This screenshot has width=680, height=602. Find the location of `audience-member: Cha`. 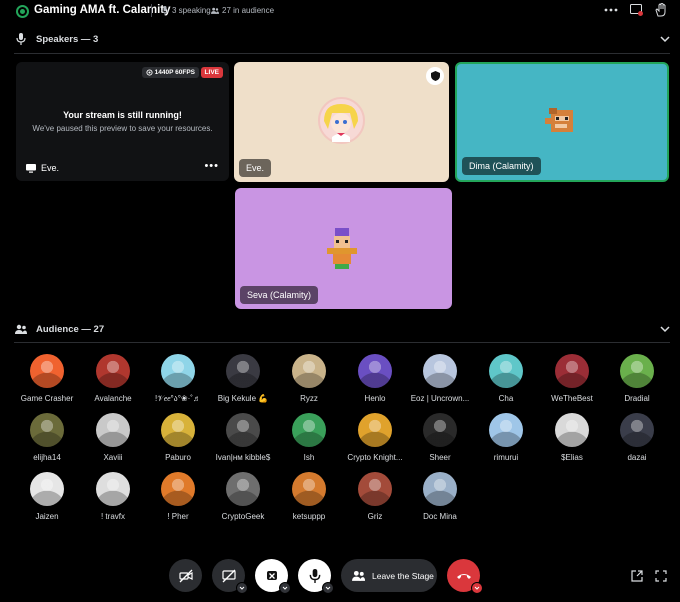

audience-member: Cha is located at coordinates (506, 378).